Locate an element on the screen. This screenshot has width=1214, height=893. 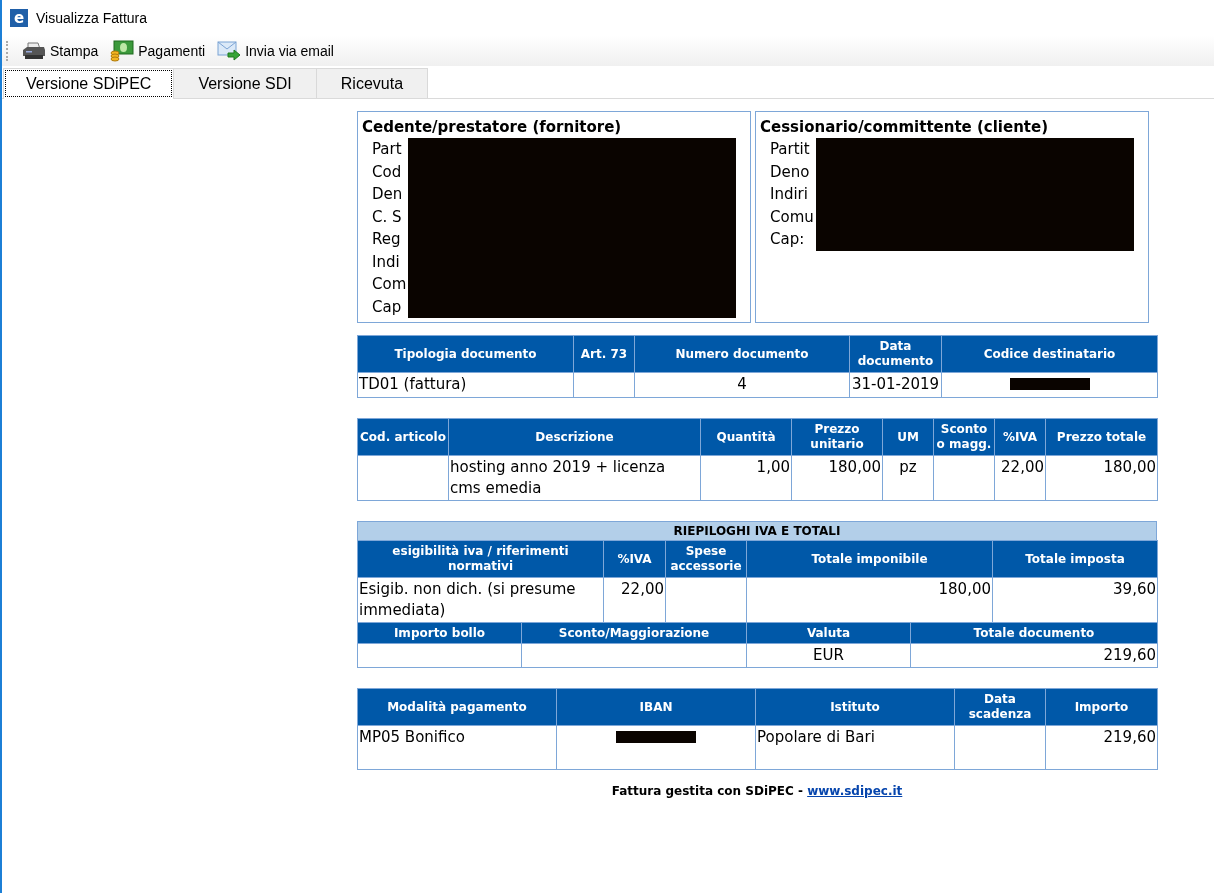
section-title: RIEPILOGHI IVA E TOTALI is located at coordinates (757, 530).